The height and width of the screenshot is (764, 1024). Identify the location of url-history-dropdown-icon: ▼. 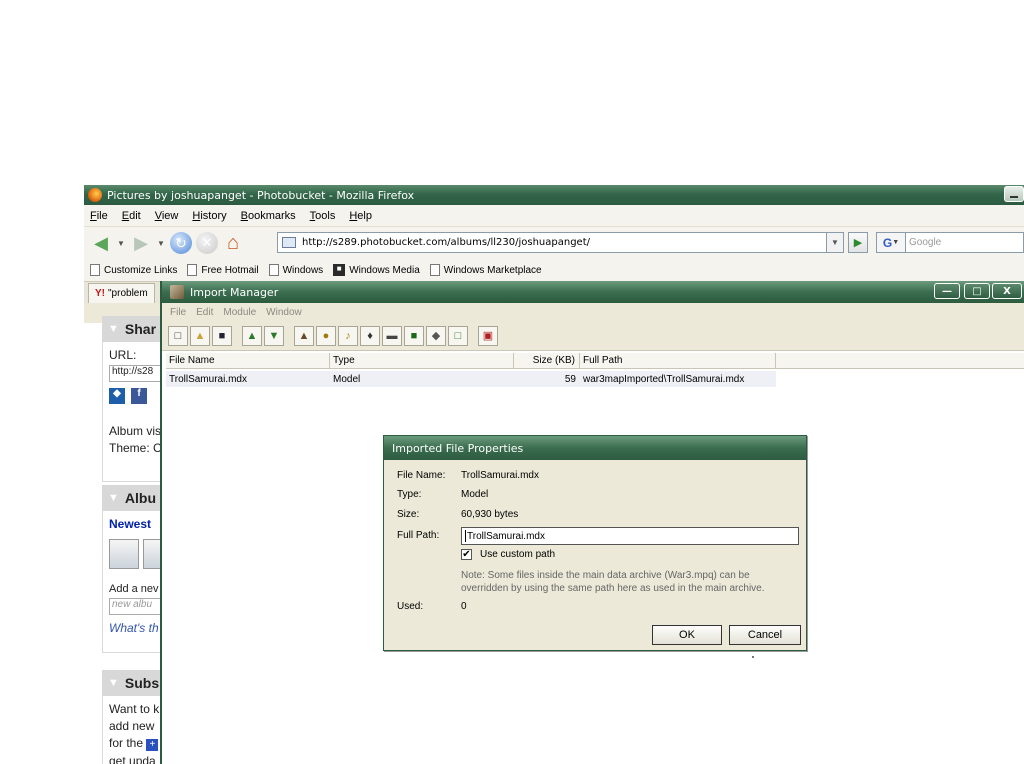
(835, 242).